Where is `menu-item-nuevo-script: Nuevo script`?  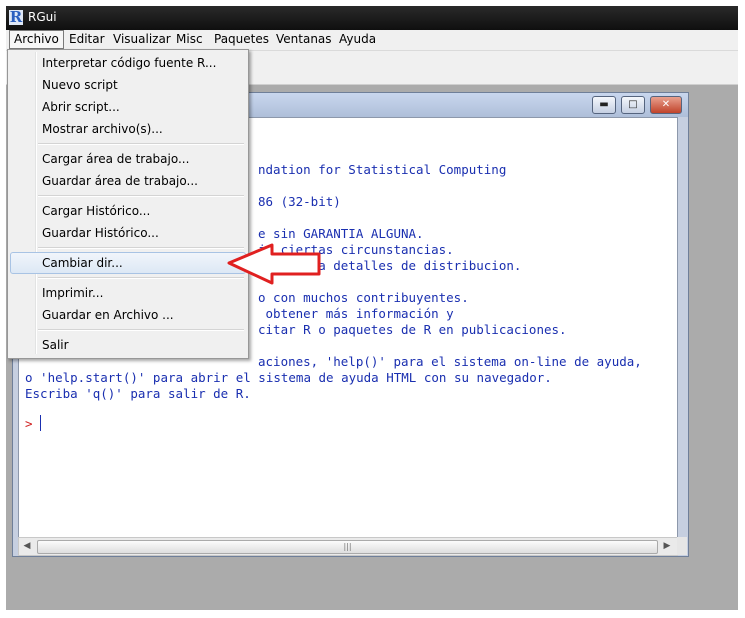 menu-item-nuevo-script: Nuevo script is located at coordinates (128, 85).